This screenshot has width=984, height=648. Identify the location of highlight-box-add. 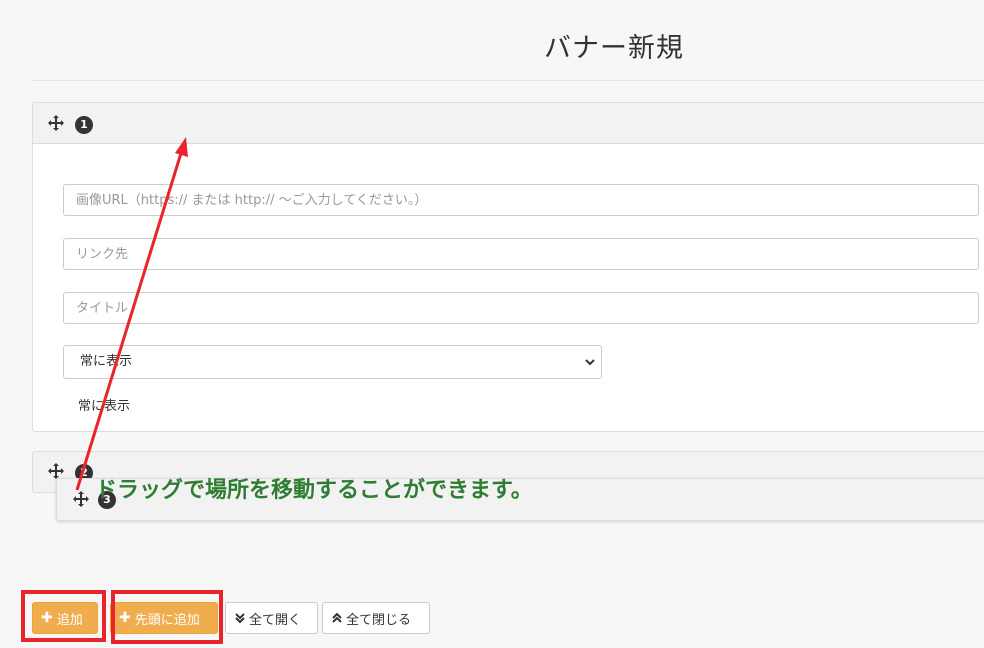
(63, 616).